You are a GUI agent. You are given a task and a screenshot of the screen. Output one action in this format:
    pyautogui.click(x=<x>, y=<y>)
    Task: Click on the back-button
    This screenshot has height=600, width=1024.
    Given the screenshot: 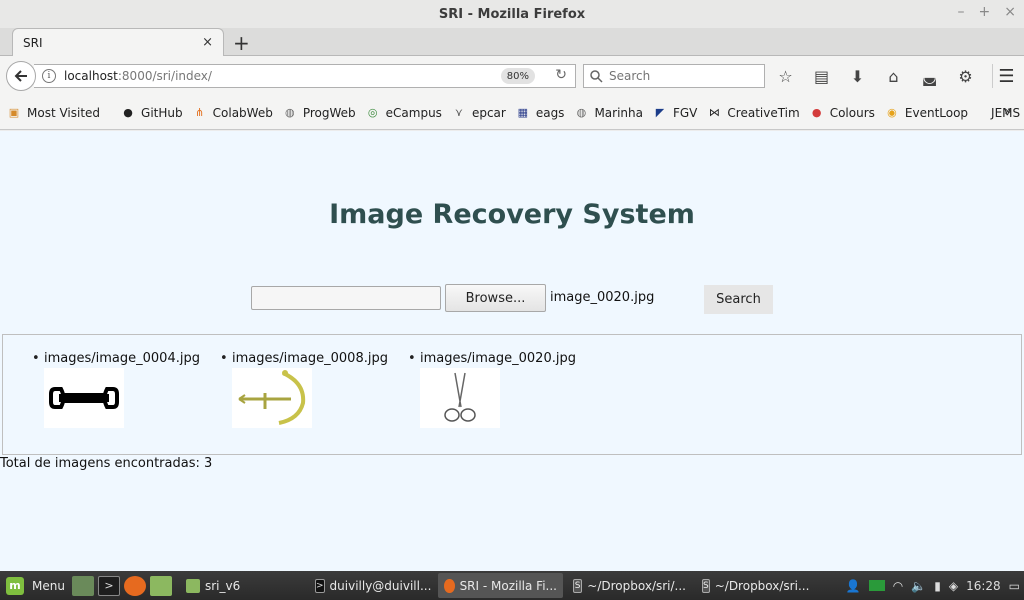 What is the action you would take?
    pyautogui.click(x=21, y=76)
    